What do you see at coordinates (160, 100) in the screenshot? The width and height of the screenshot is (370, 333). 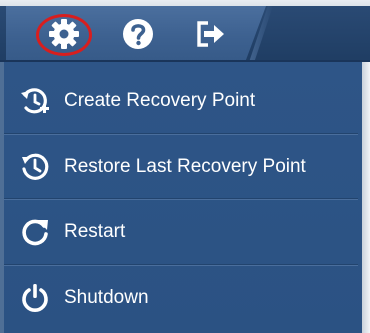 I see `menu-item-label: Create Recovery Point` at bounding box center [160, 100].